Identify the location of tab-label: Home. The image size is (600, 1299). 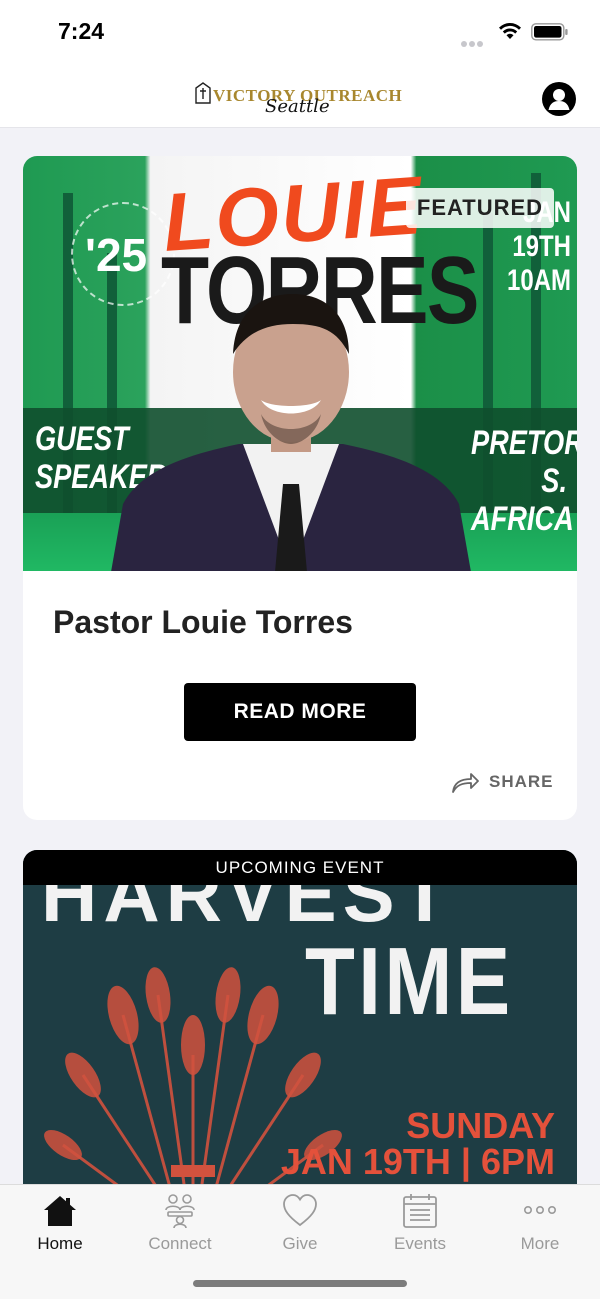
(60, 1243).